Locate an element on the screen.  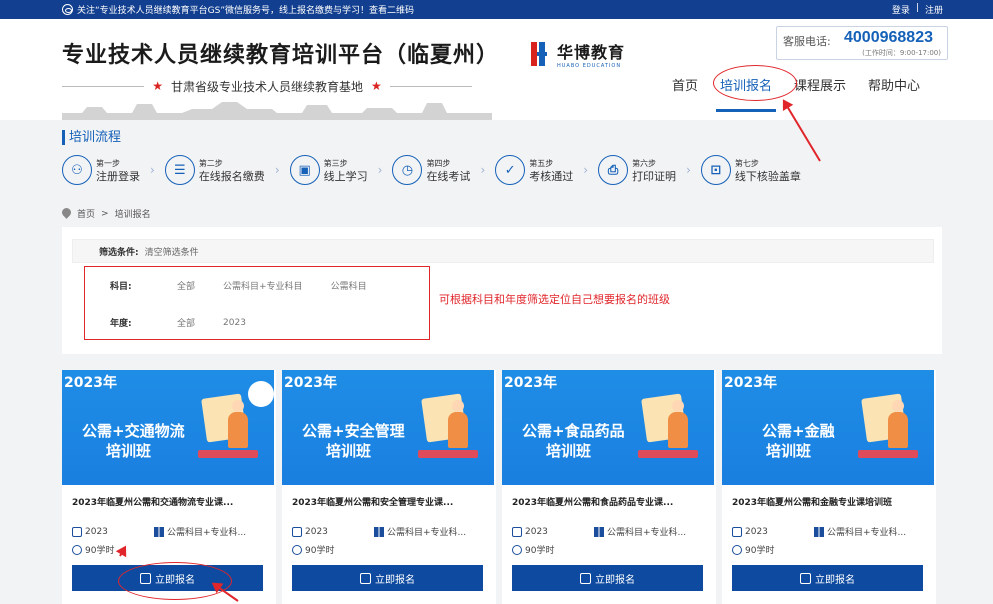
check-doc-icon: ✓ is located at coordinates (510, 170).